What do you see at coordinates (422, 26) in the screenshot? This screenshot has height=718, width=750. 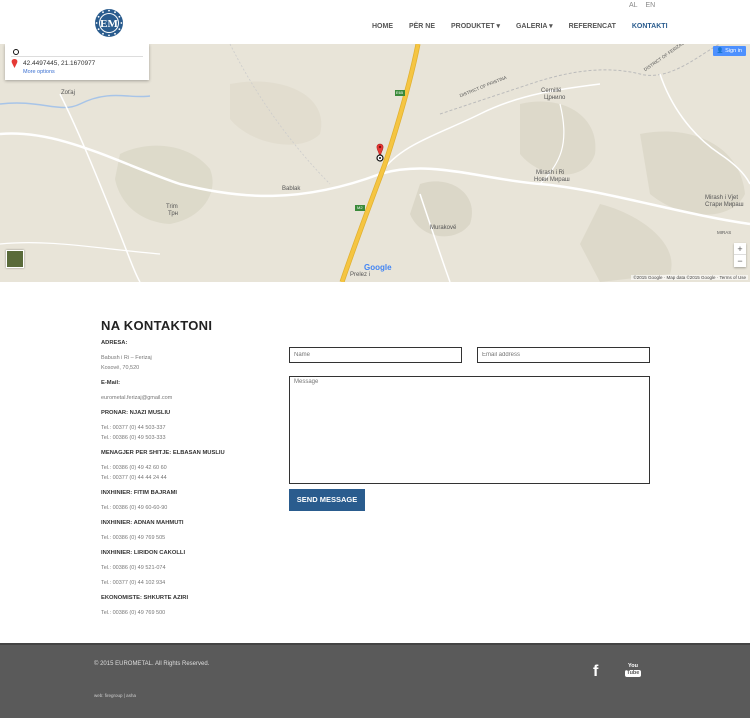 I see `nav-per-ne: PËR NE` at bounding box center [422, 26].